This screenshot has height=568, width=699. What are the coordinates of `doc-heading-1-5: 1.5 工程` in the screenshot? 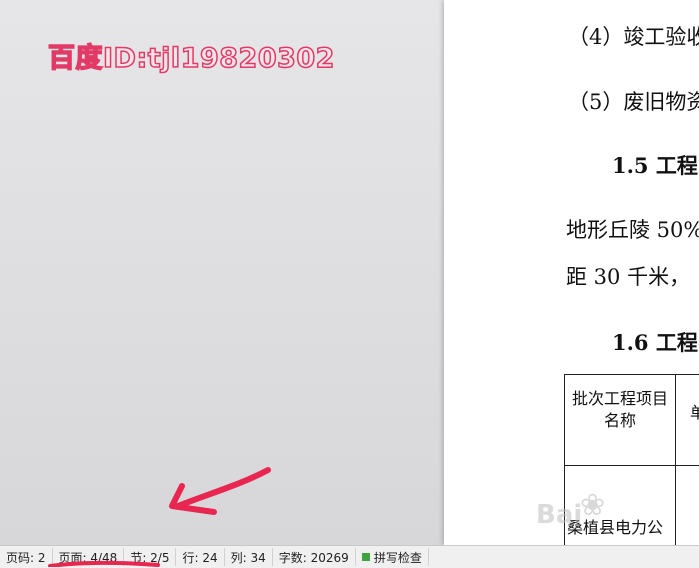 It's located at (655, 165).